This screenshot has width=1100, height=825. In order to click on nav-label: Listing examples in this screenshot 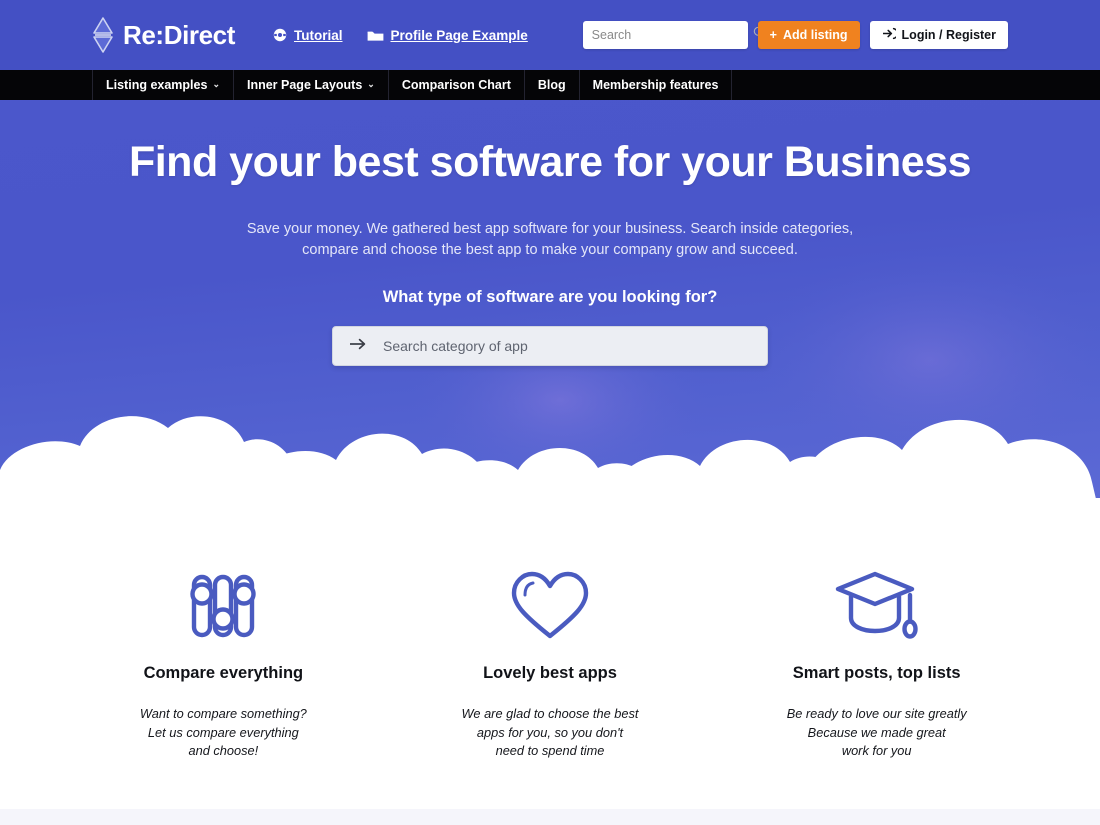, I will do `click(157, 85)`.